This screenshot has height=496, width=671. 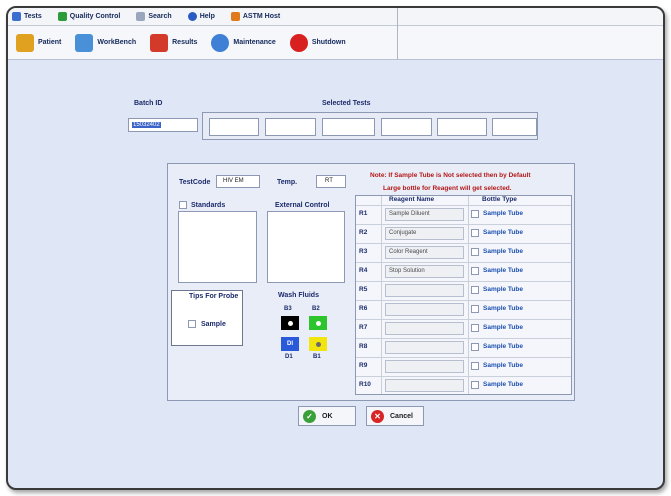 What do you see at coordinates (287, 182) in the screenshot?
I see `temp-label: Temp.` at bounding box center [287, 182].